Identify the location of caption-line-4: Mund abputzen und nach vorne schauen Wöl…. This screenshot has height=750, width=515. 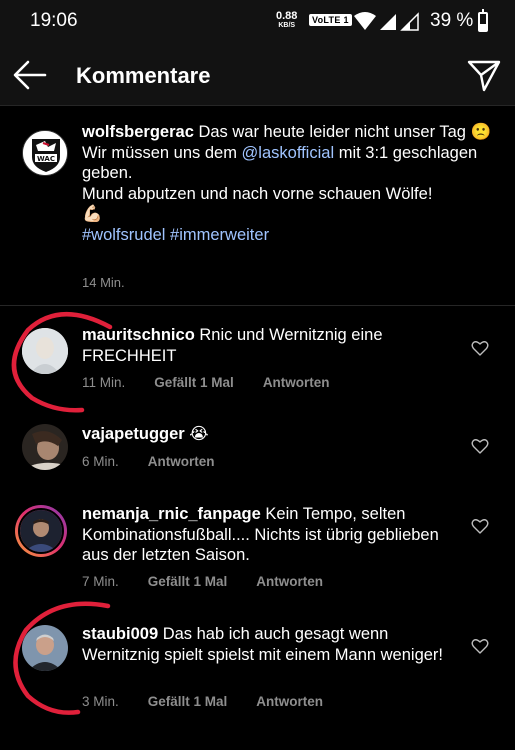
(257, 193).